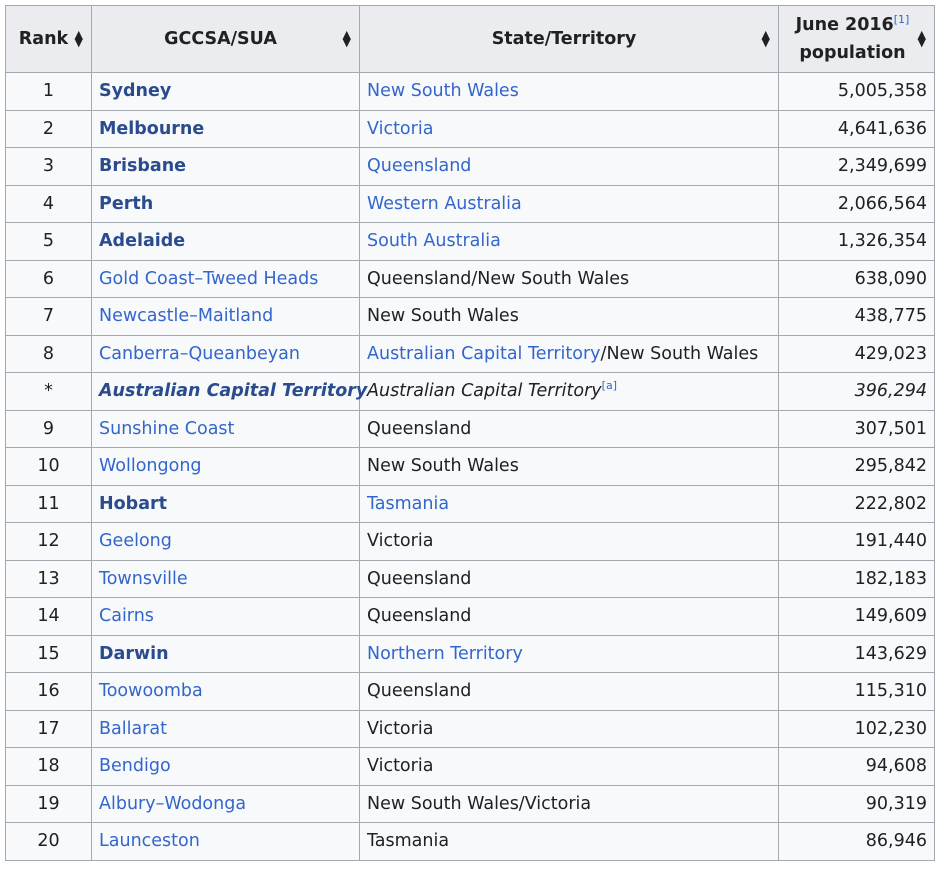 Image resolution: width=936 pixels, height=869 pixels. What do you see at coordinates (233, 391) in the screenshot?
I see `city-link: Australian Capital Territory` at bounding box center [233, 391].